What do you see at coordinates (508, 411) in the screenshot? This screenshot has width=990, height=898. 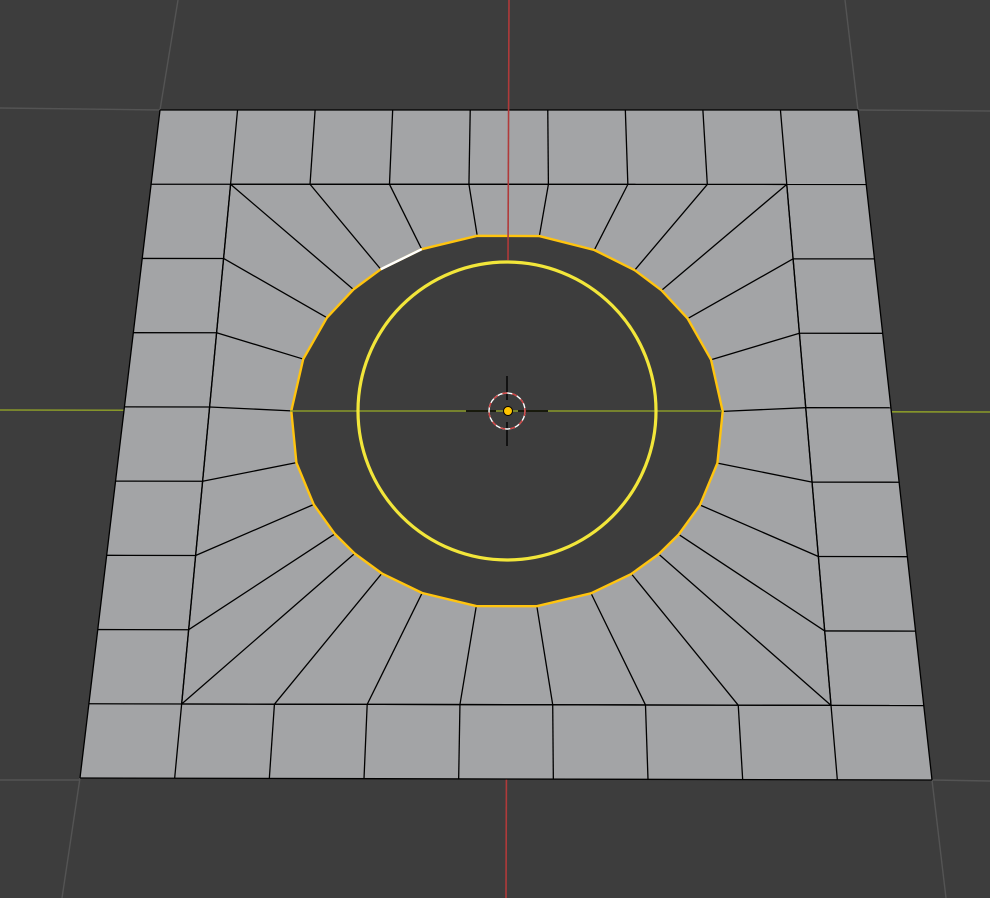 I see `pivot-point-icon` at bounding box center [508, 411].